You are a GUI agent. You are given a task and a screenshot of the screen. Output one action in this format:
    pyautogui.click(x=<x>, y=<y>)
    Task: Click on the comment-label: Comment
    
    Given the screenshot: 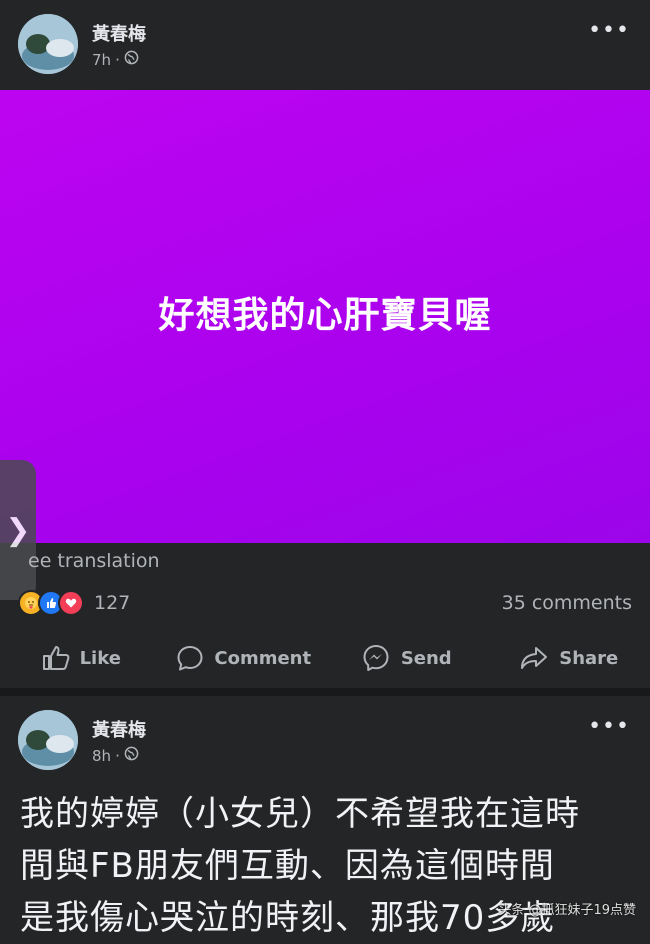 What is the action you would take?
    pyautogui.click(x=262, y=658)
    